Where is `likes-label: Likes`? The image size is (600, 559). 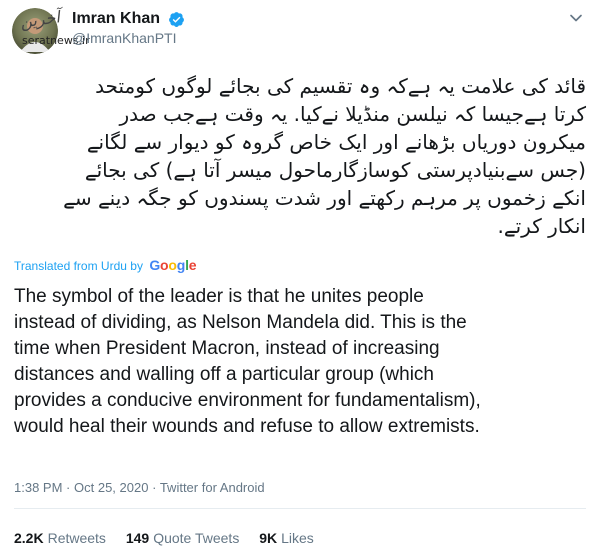 likes-label: Likes is located at coordinates (297, 538).